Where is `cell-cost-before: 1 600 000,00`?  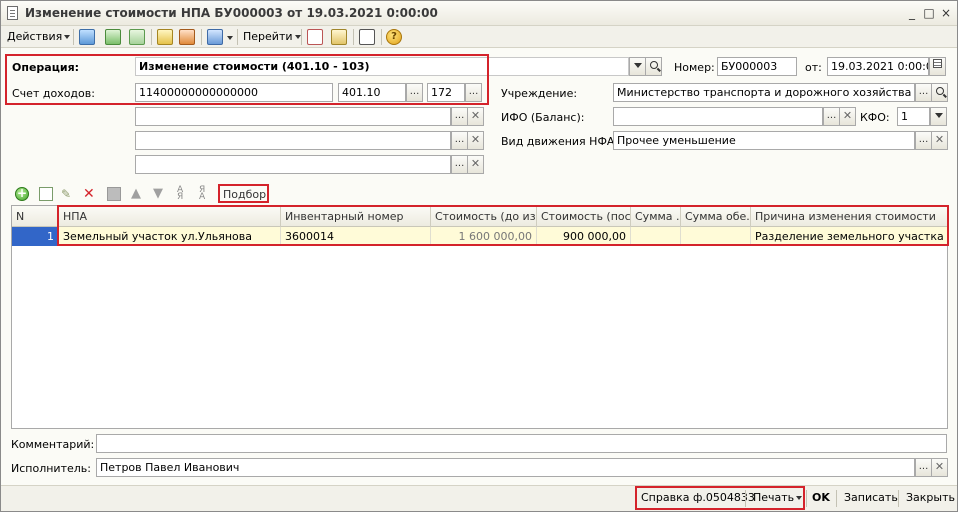
cell-cost-before: 1 600 000,00 is located at coordinates (484, 236).